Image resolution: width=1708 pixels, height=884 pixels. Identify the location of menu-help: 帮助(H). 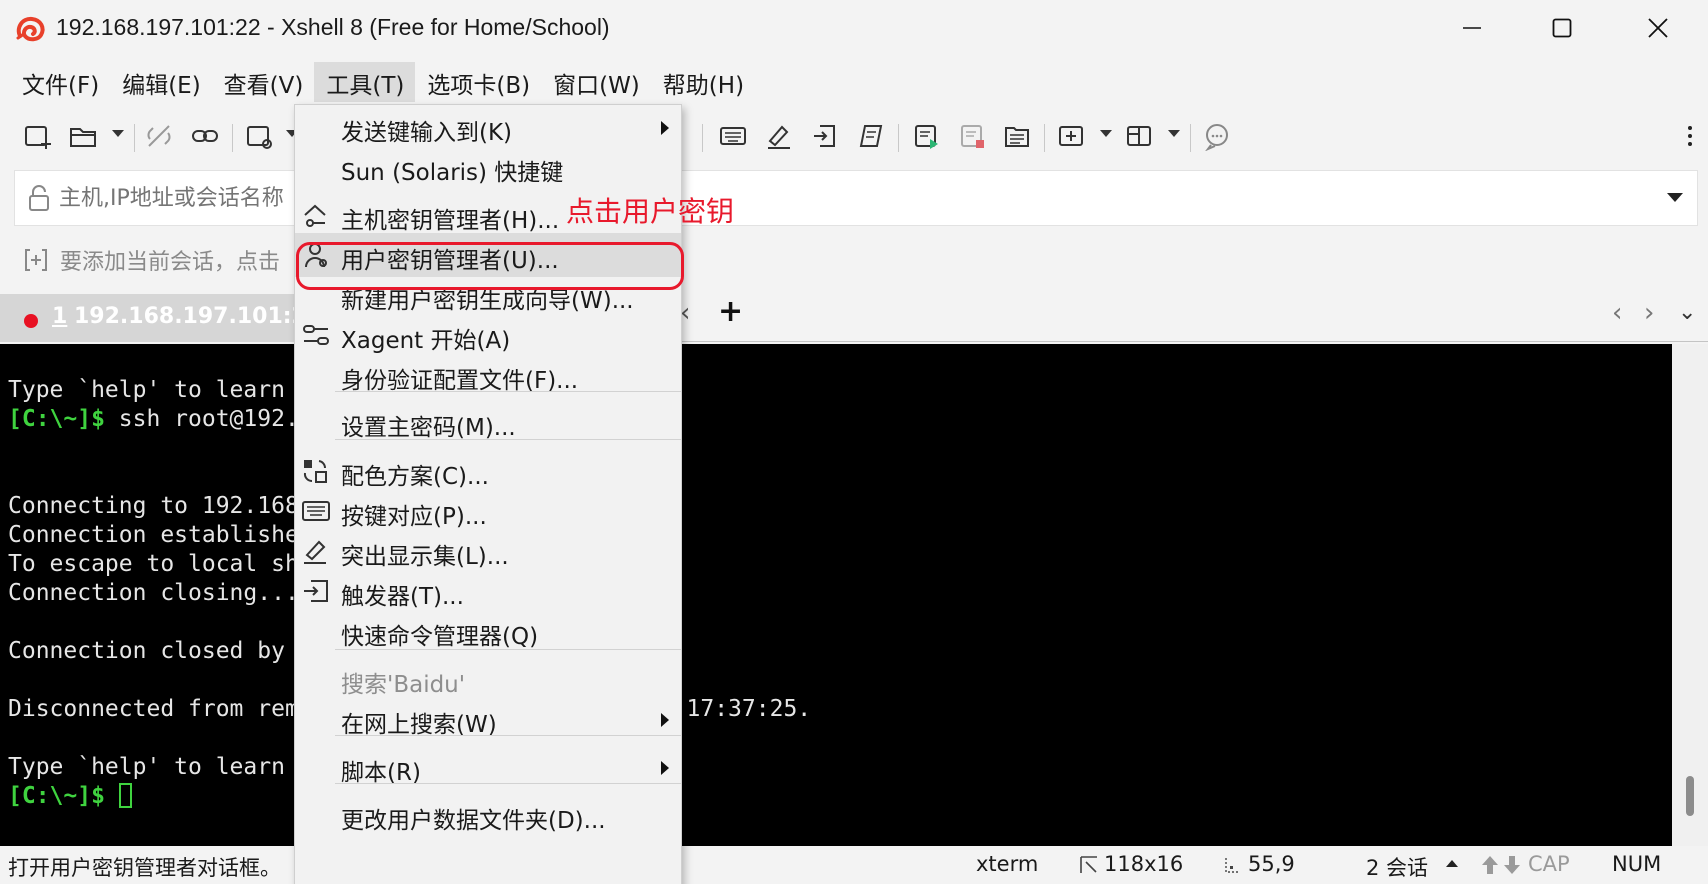
(703, 82).